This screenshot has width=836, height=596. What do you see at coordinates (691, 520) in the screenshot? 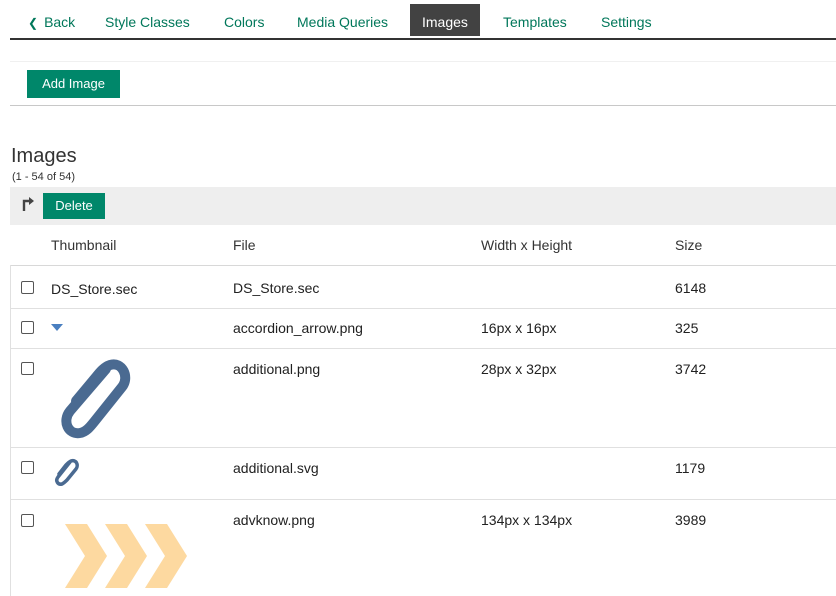
I see `file-size: 3989` at bounding box center [691, 520].